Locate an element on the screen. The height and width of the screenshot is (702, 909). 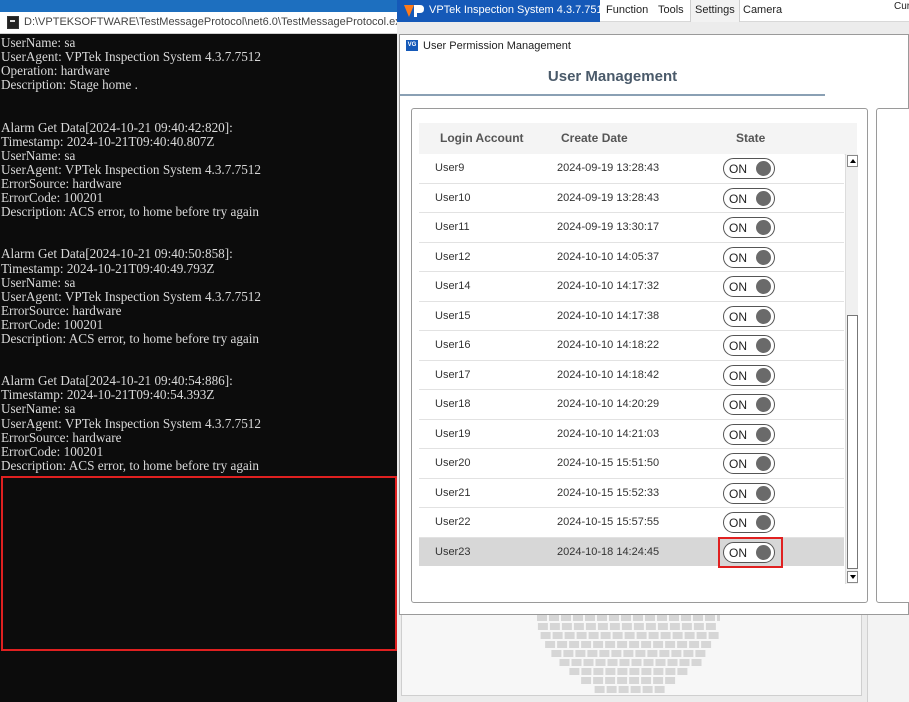
console-line: Alarm Get Data[2024-10-21 09:40:42:820]: is located at coordinates (117, 127).